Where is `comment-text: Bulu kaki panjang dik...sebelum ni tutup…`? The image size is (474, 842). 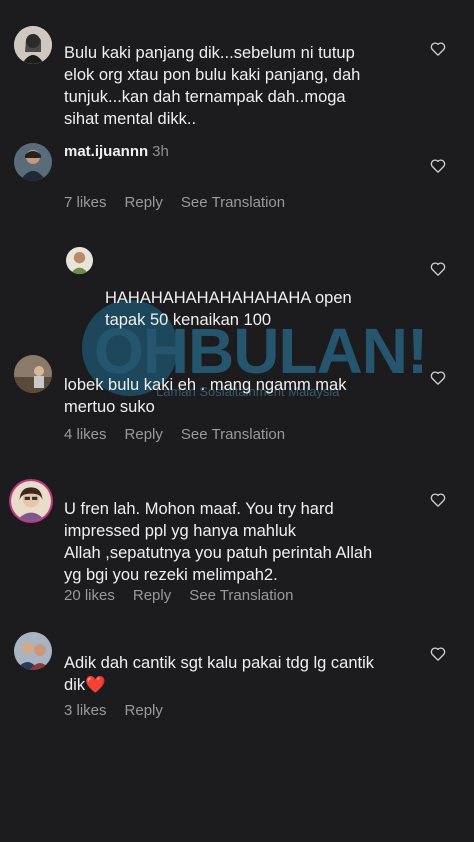
comment-text: Bulu kaki panjang dik...sebelum ni tutup… is located at coordinates (212, 86).